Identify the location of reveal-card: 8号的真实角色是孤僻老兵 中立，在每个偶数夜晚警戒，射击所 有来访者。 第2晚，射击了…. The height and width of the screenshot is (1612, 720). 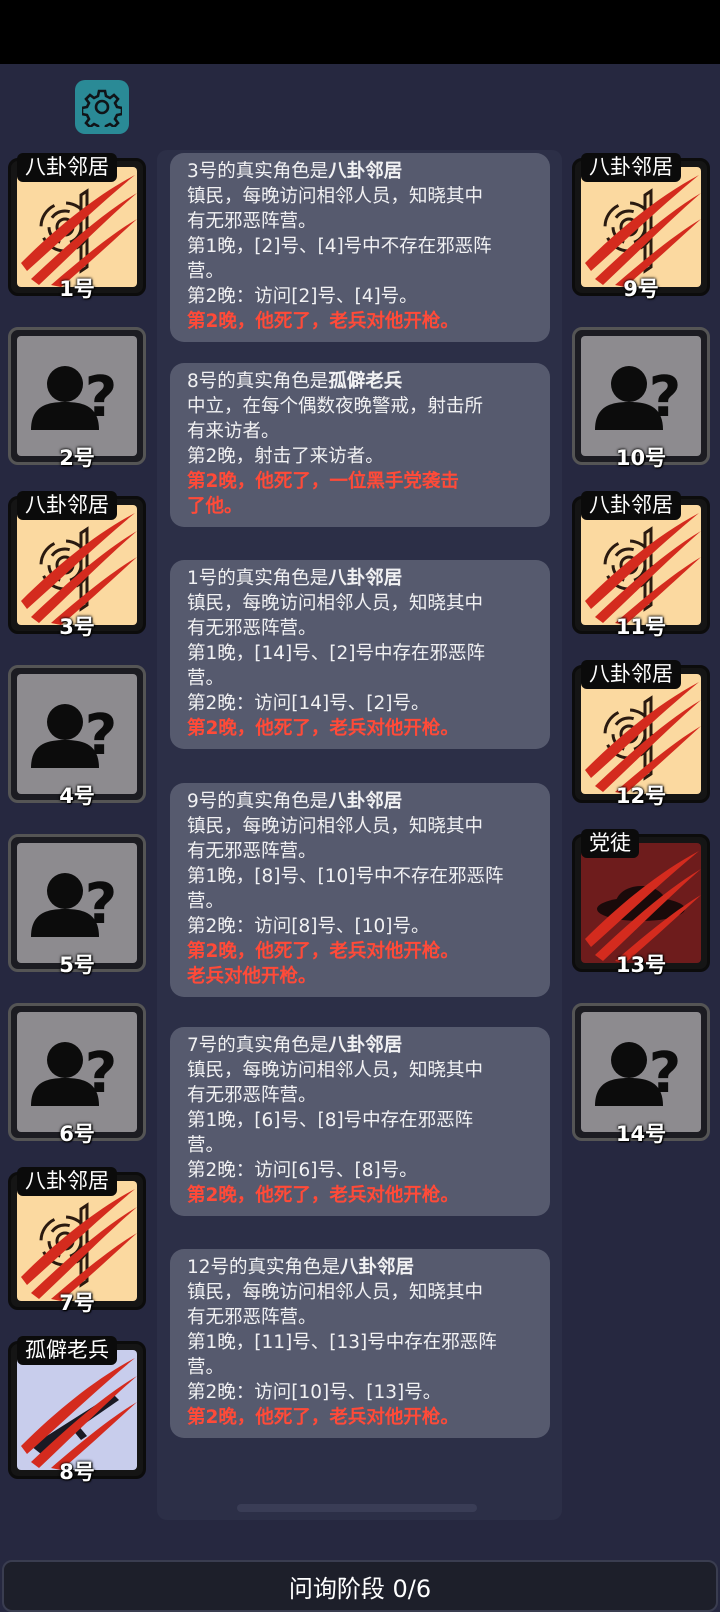
(360, 445).